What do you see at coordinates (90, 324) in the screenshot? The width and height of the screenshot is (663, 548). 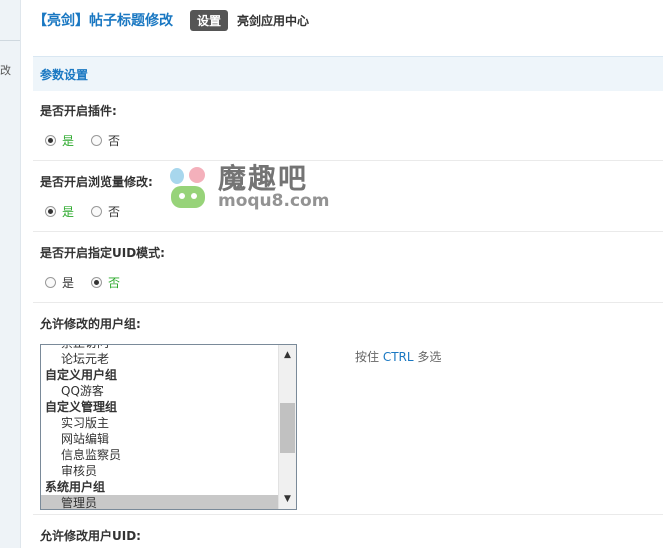 I see `allowed-groups-label: 允许修改的用户组:` at bounding box center [90, 324].